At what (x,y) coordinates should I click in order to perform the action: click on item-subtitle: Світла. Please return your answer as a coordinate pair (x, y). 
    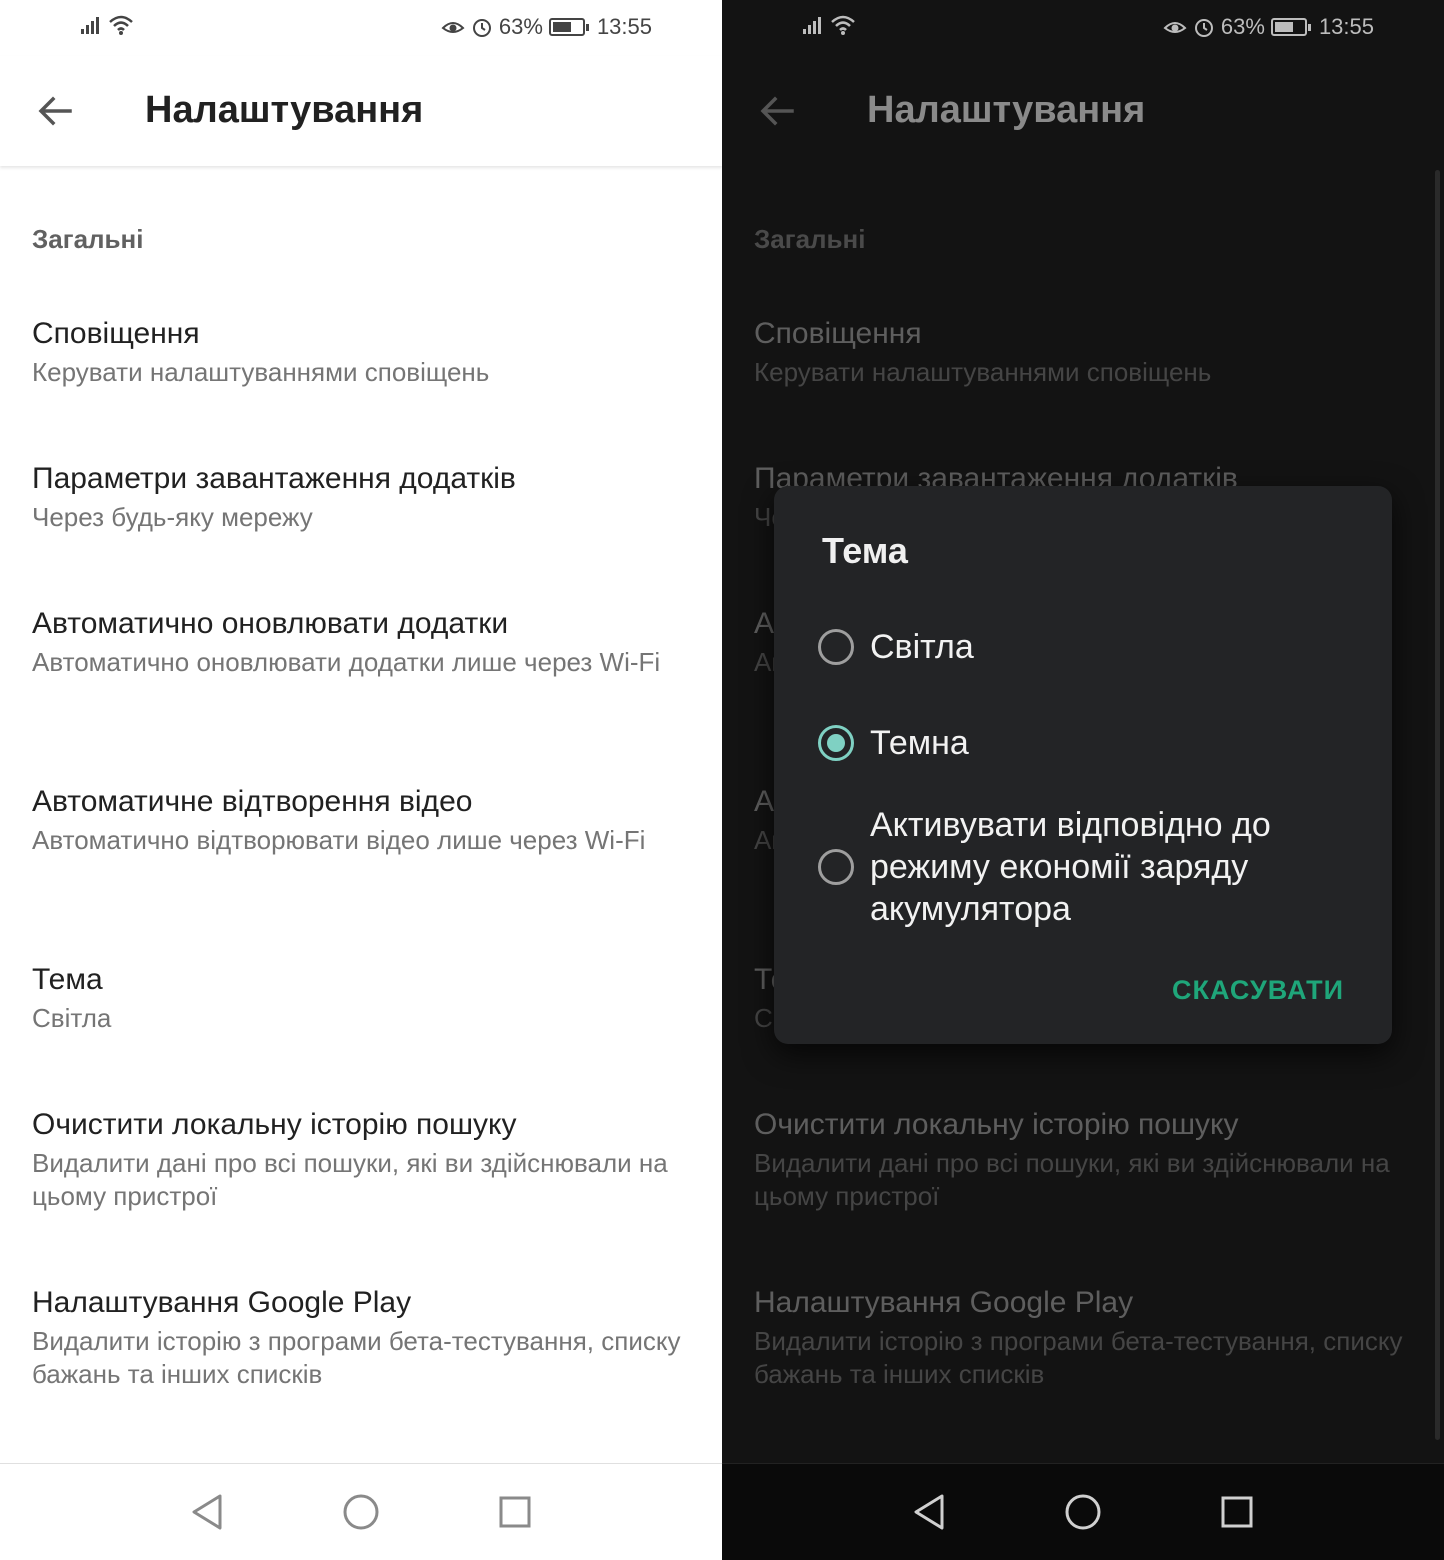
    Looking at the image, I should click on (72, 1018).